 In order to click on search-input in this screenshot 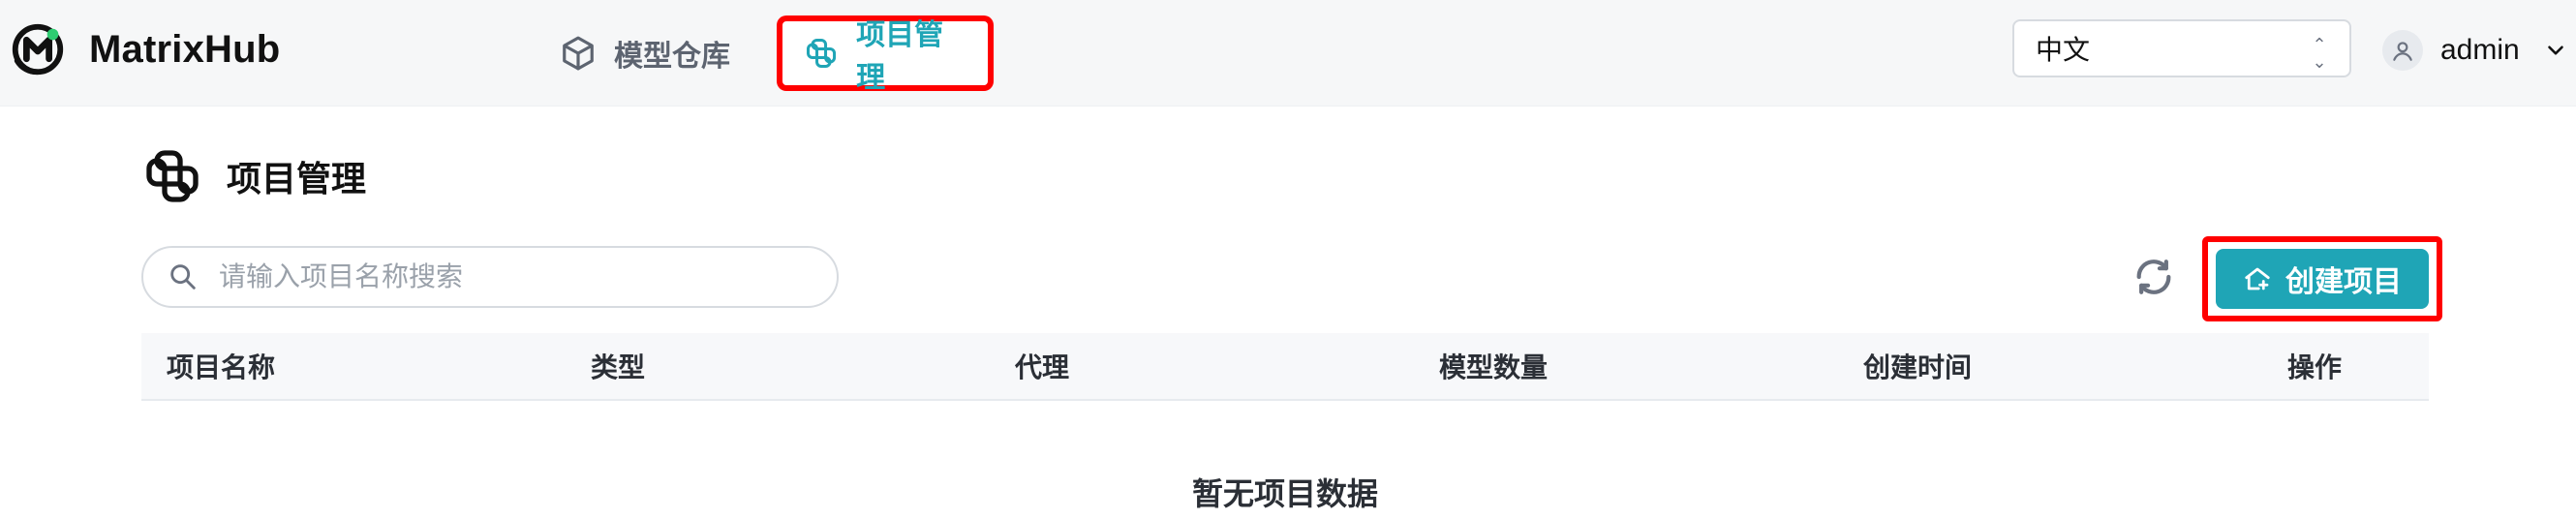, I will do `click(515, 276)`.